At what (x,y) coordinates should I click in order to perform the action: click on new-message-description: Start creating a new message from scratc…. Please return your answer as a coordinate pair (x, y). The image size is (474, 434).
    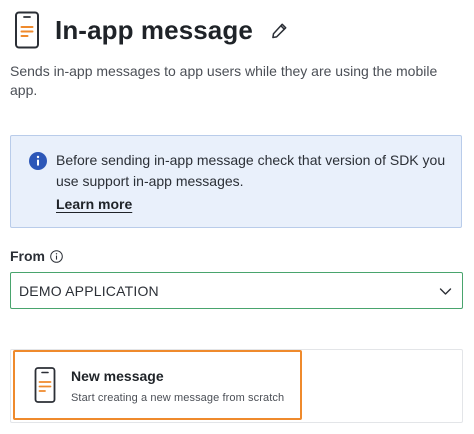
    Looking at the image, I should click on (178, 398).